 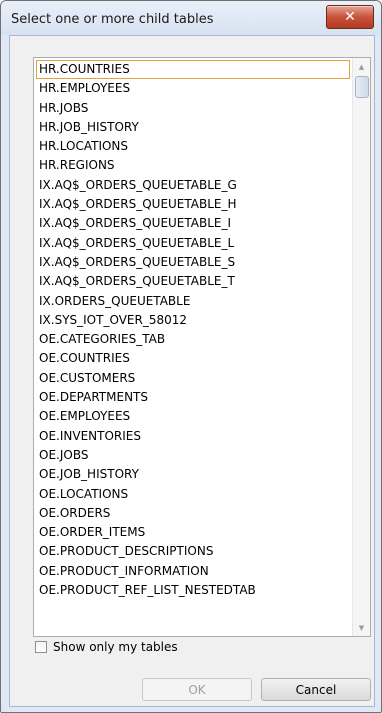 I want to click on list-item: OE.CUSTOMERS, so click(x=193, y=378).